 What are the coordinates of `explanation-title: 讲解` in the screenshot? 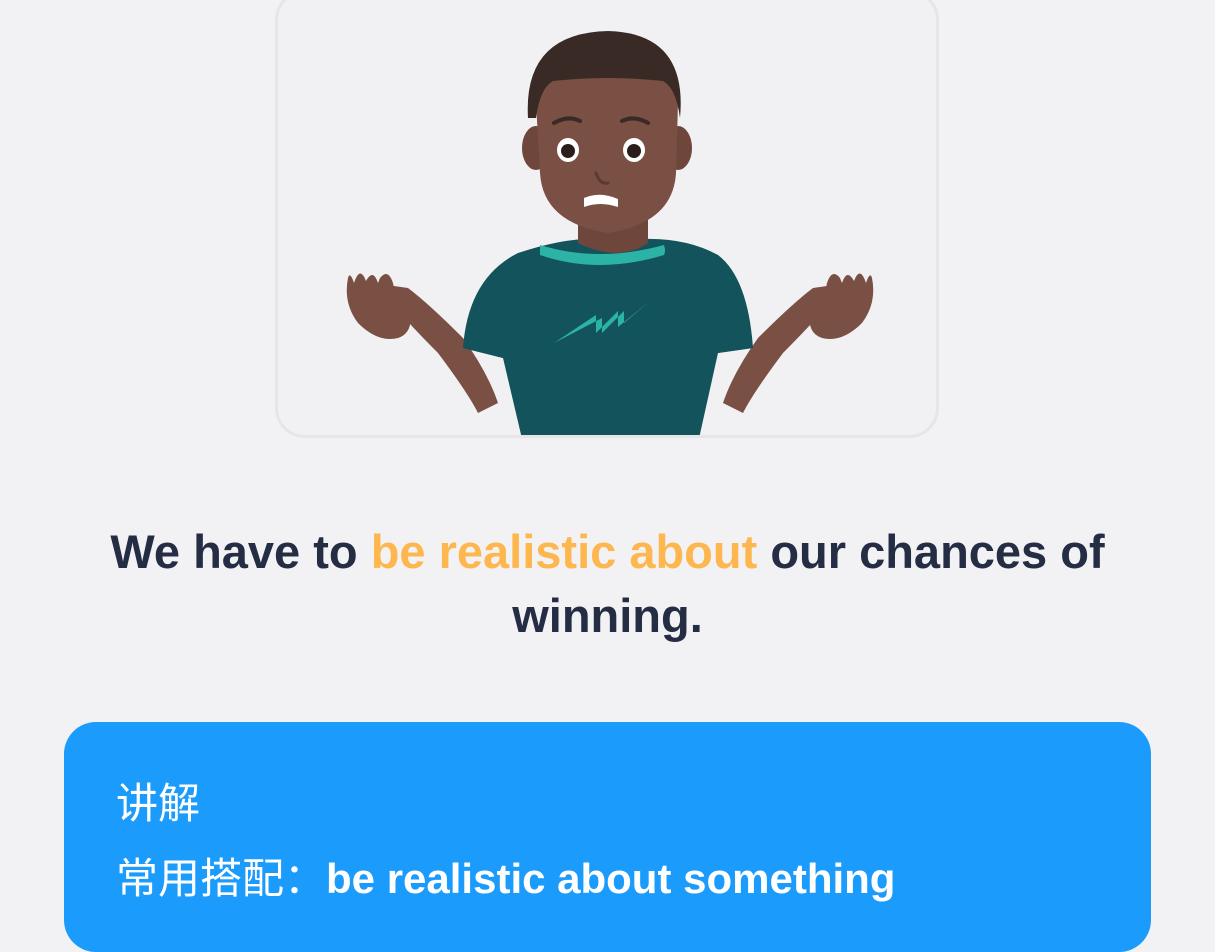 It's located at (158, 803).